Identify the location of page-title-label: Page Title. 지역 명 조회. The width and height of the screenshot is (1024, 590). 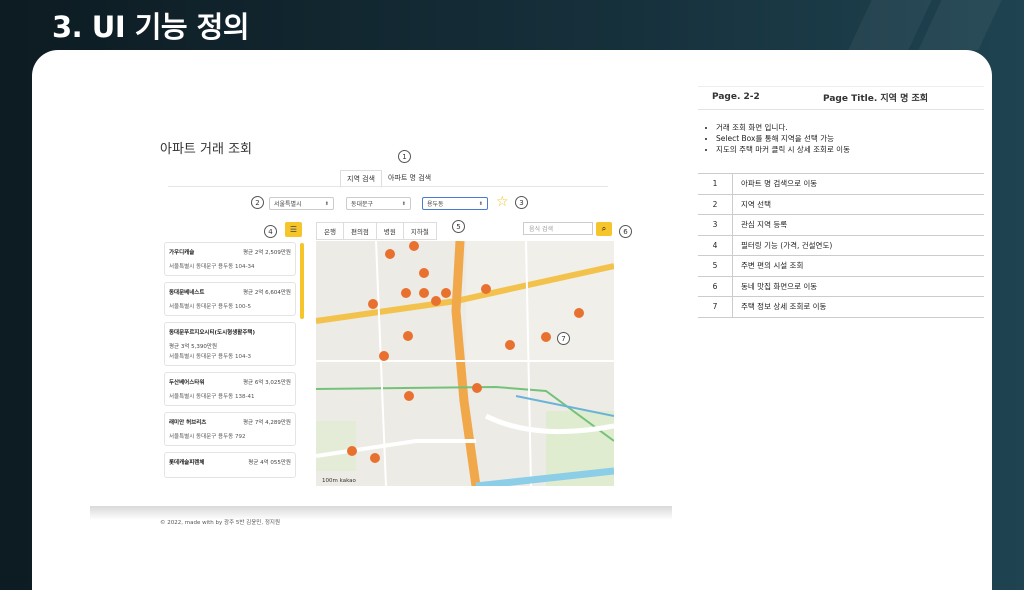
(876, 99).